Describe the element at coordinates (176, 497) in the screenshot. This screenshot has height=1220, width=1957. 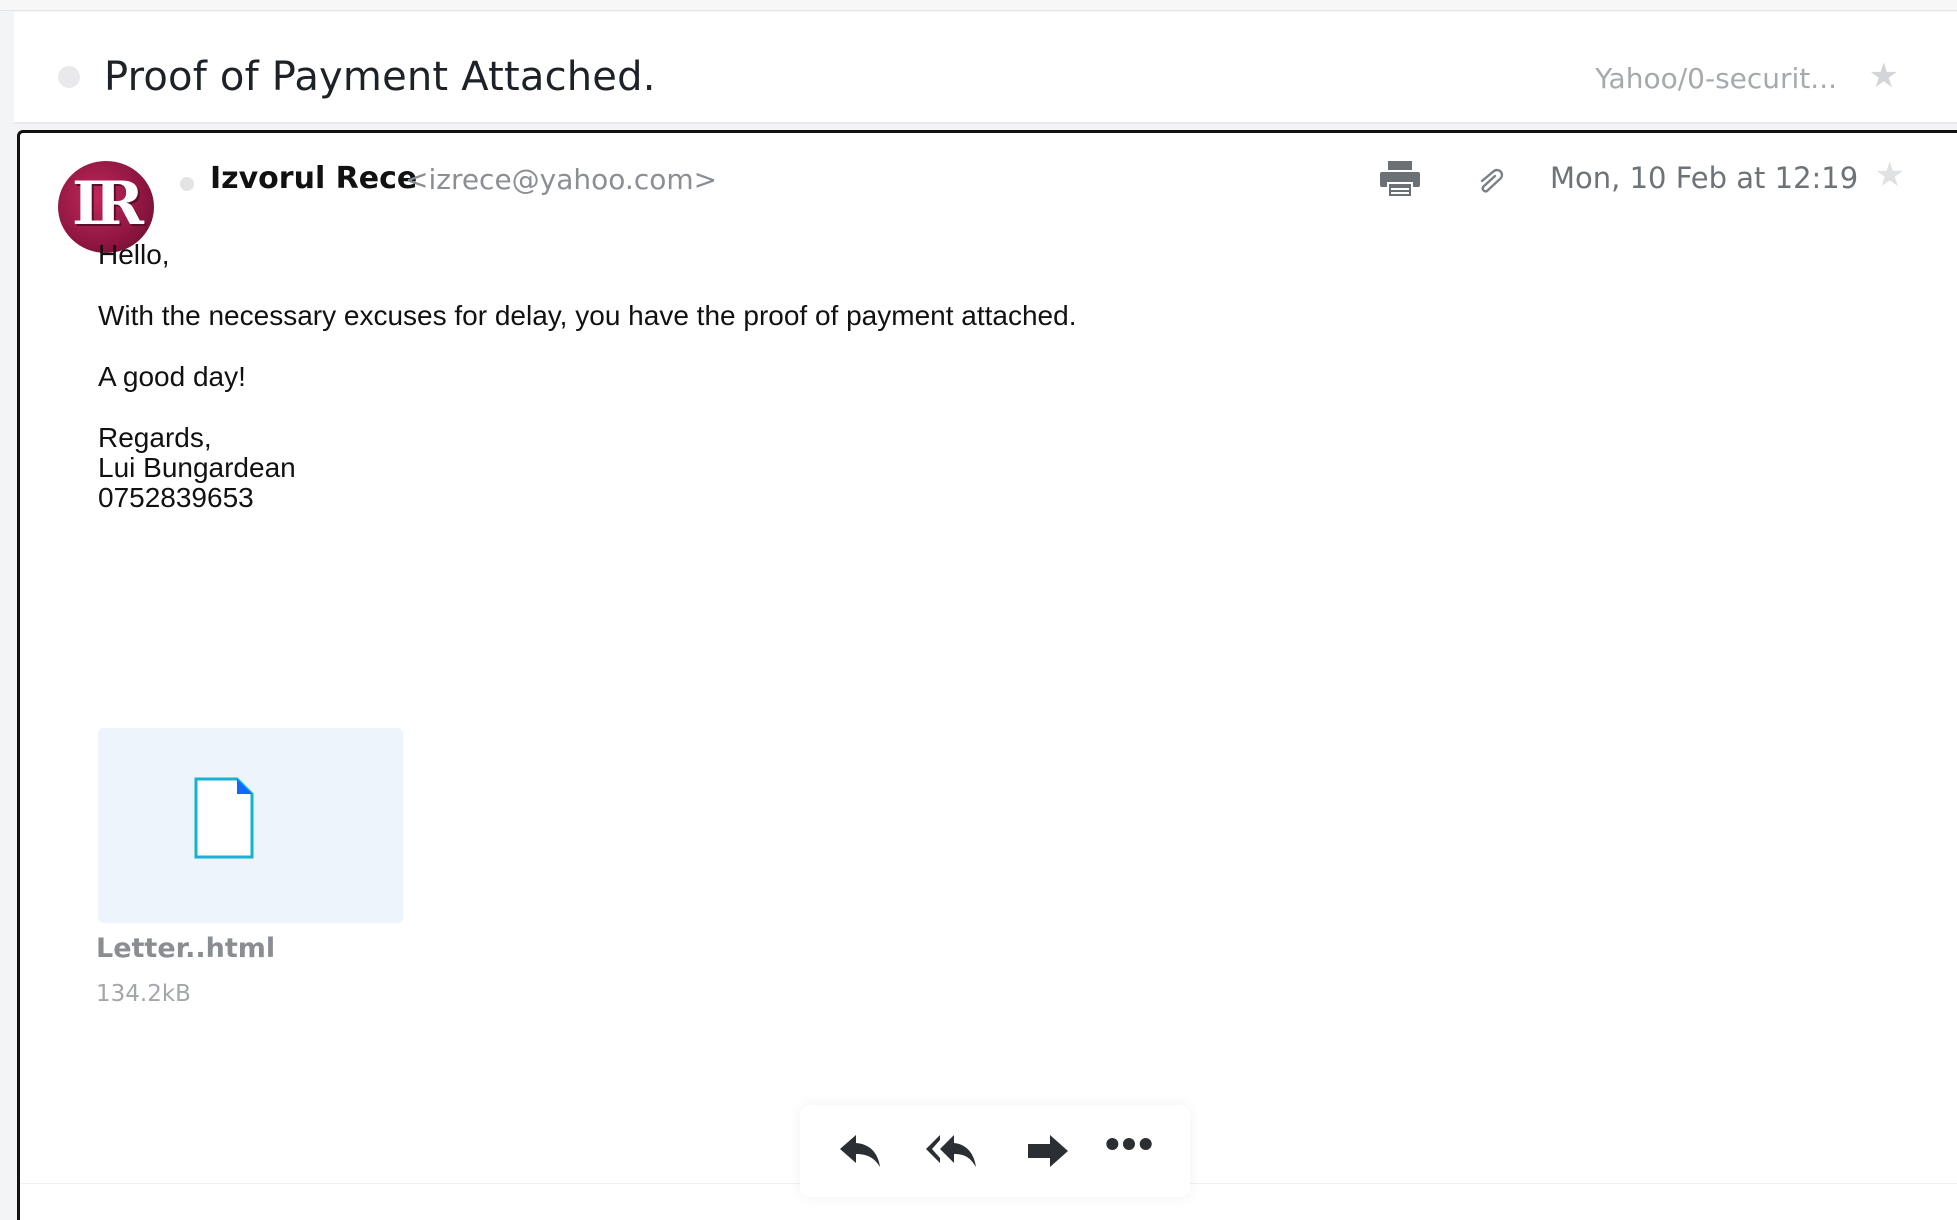
I see `signature-phone: 0752839653` at that location.